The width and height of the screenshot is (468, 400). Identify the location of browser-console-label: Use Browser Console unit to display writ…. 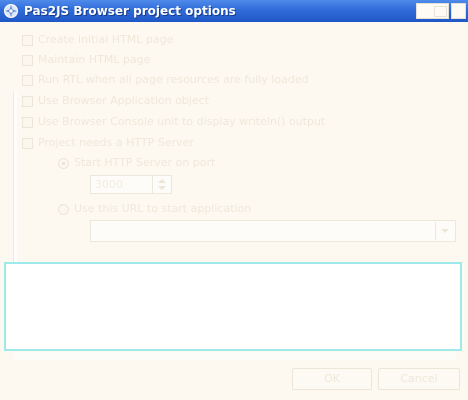
(182, 121).